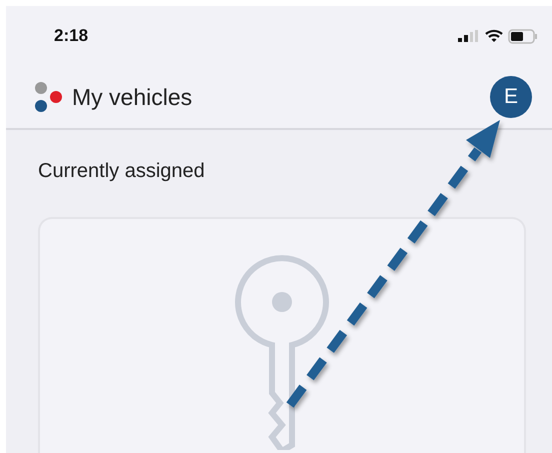 This screenshot has height=453, width=552. What do you see at coordinates (122, 171) in the screenshot?
I see `section-heading: Currently assigned` at bounding box center [122, 171].